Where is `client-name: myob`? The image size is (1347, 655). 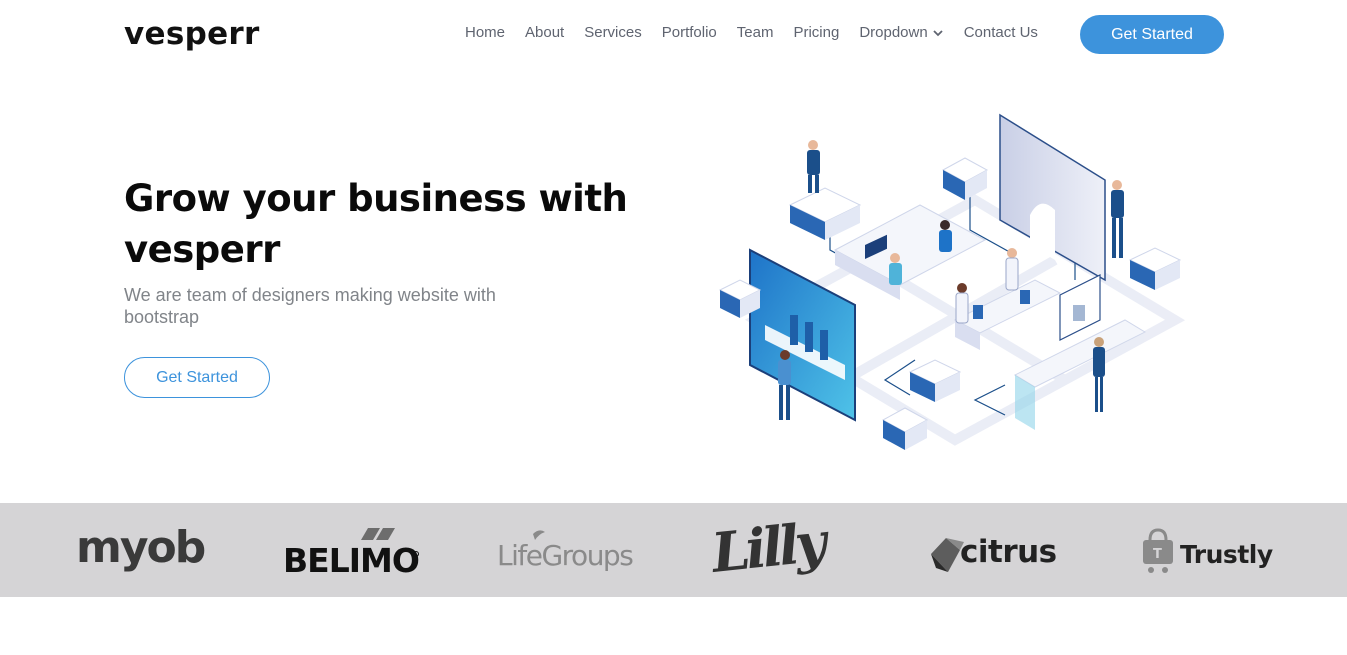
client-name: myob is located at coordinates (140, 547).